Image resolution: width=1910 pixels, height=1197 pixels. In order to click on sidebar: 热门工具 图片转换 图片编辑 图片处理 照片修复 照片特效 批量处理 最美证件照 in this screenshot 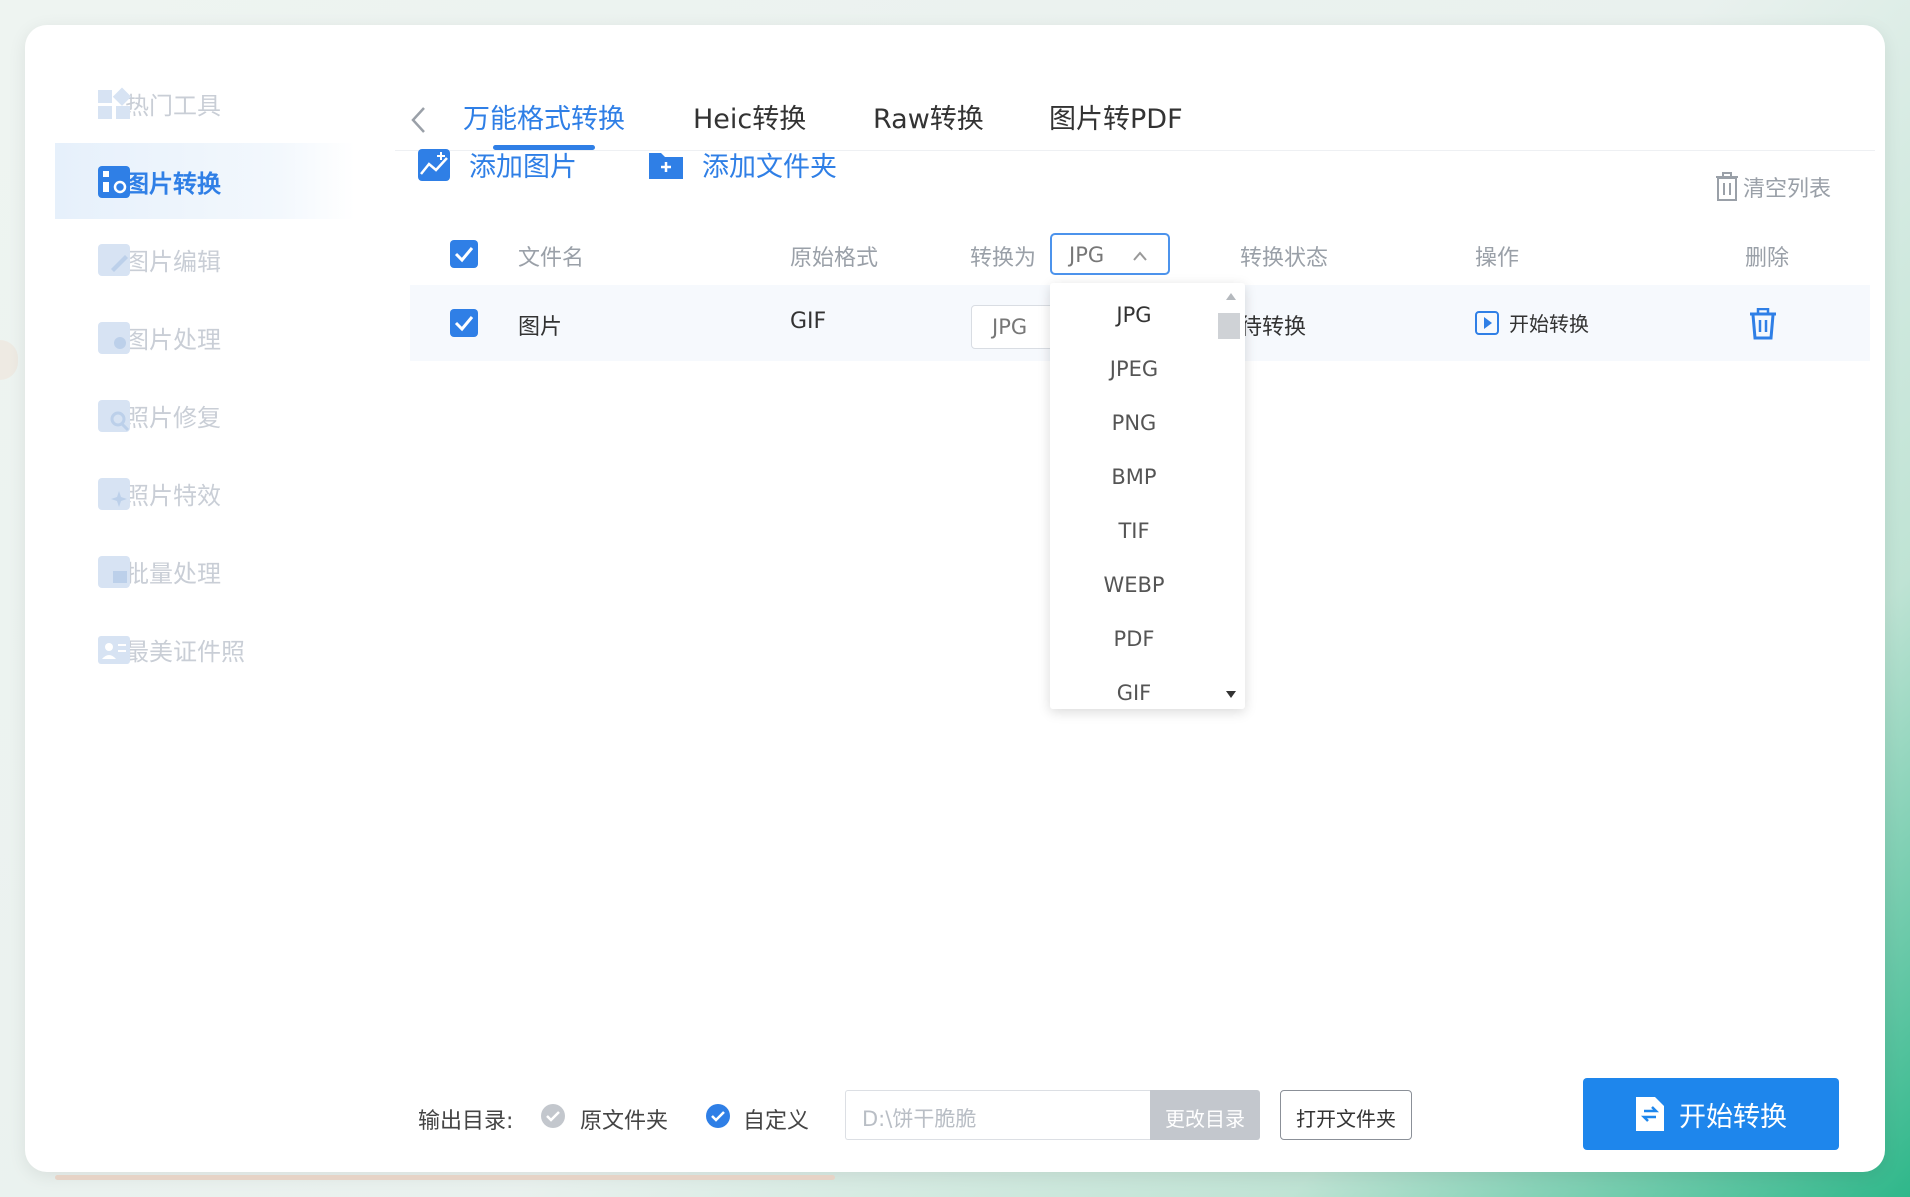, I will do `click(205, 377)`.